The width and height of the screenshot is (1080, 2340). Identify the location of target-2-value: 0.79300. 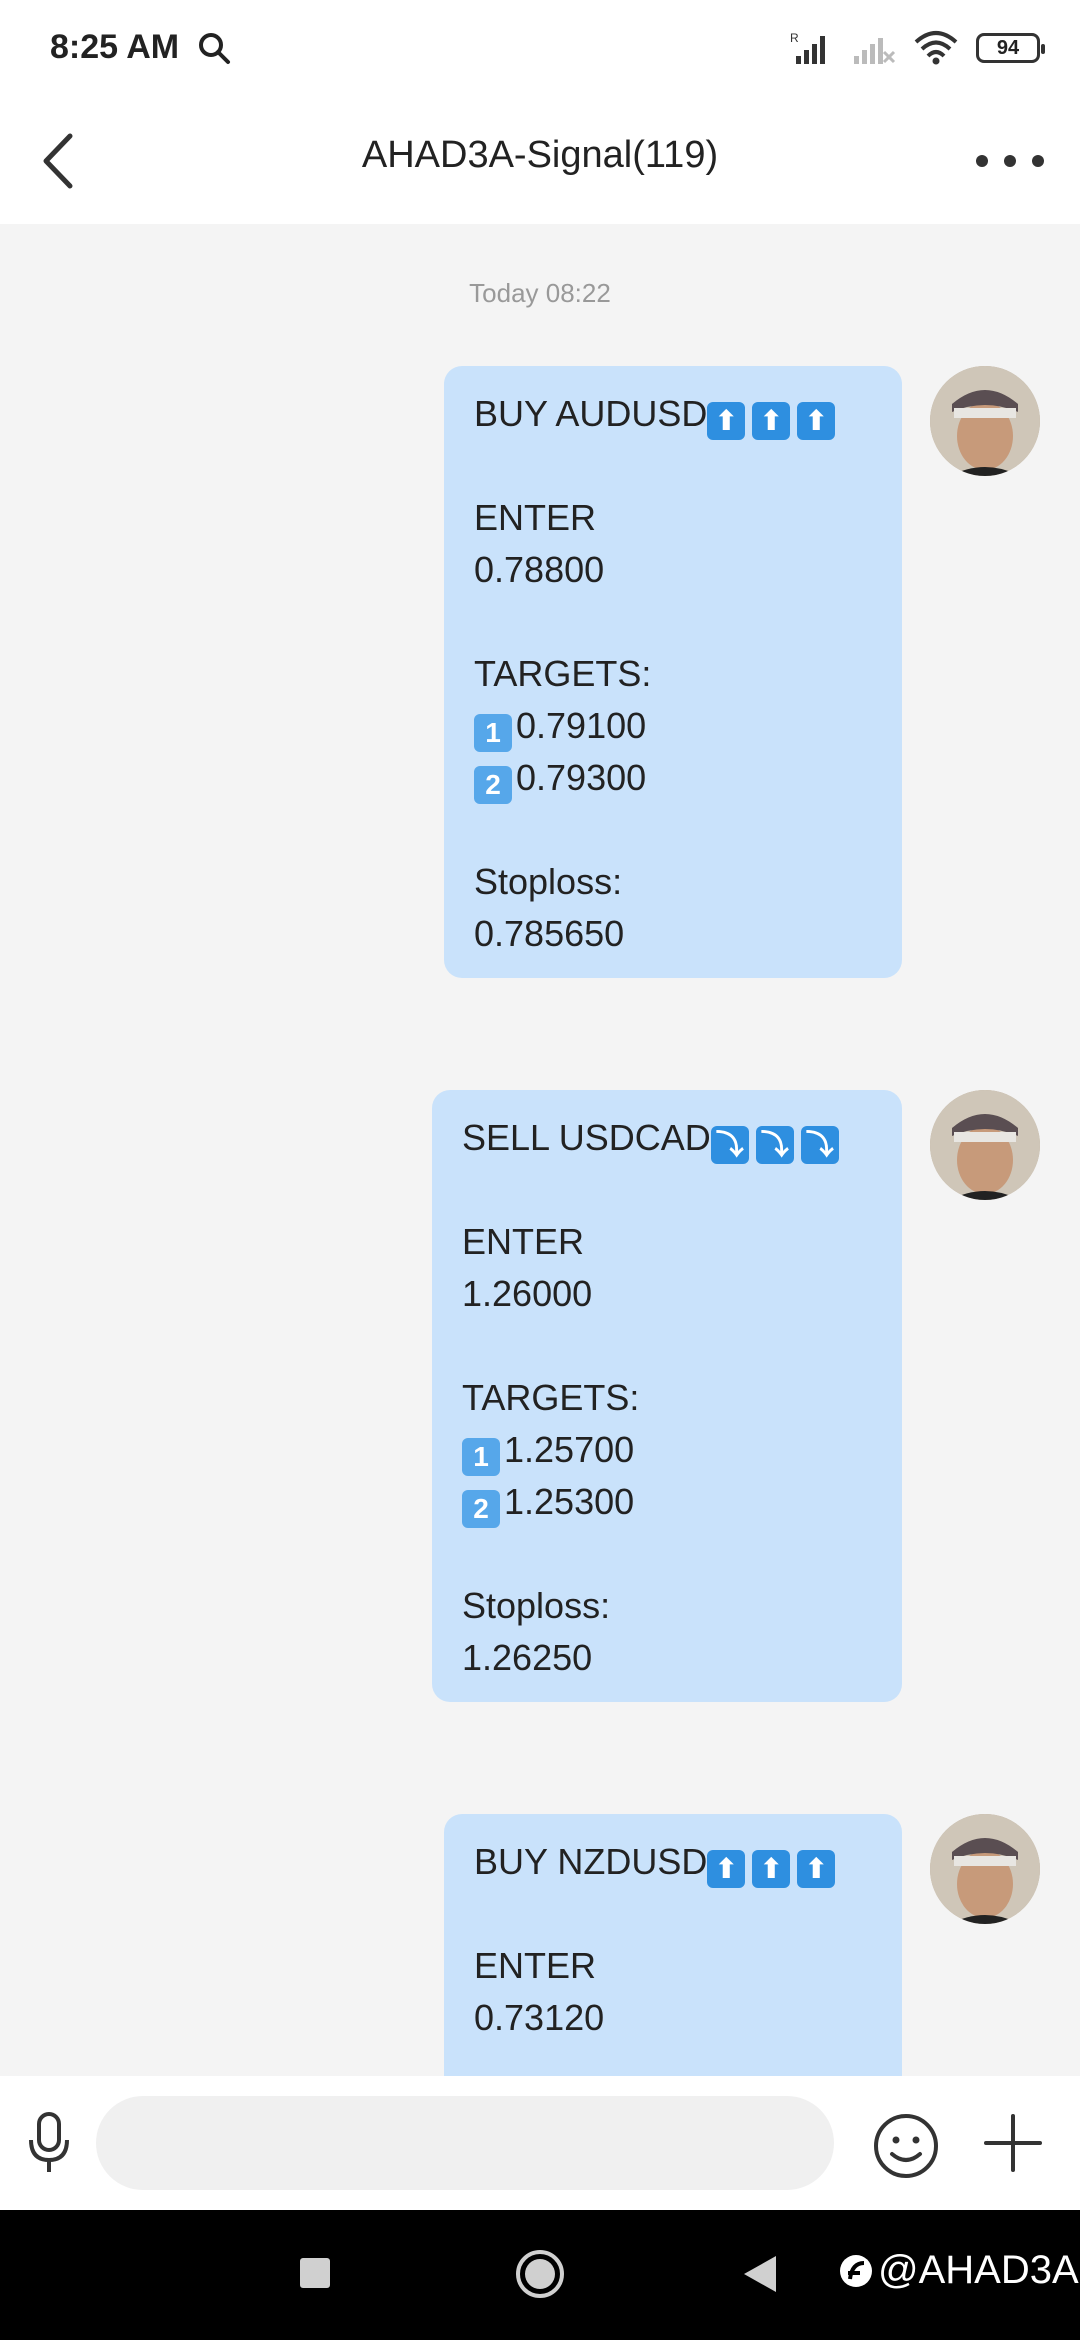
(581, 777).